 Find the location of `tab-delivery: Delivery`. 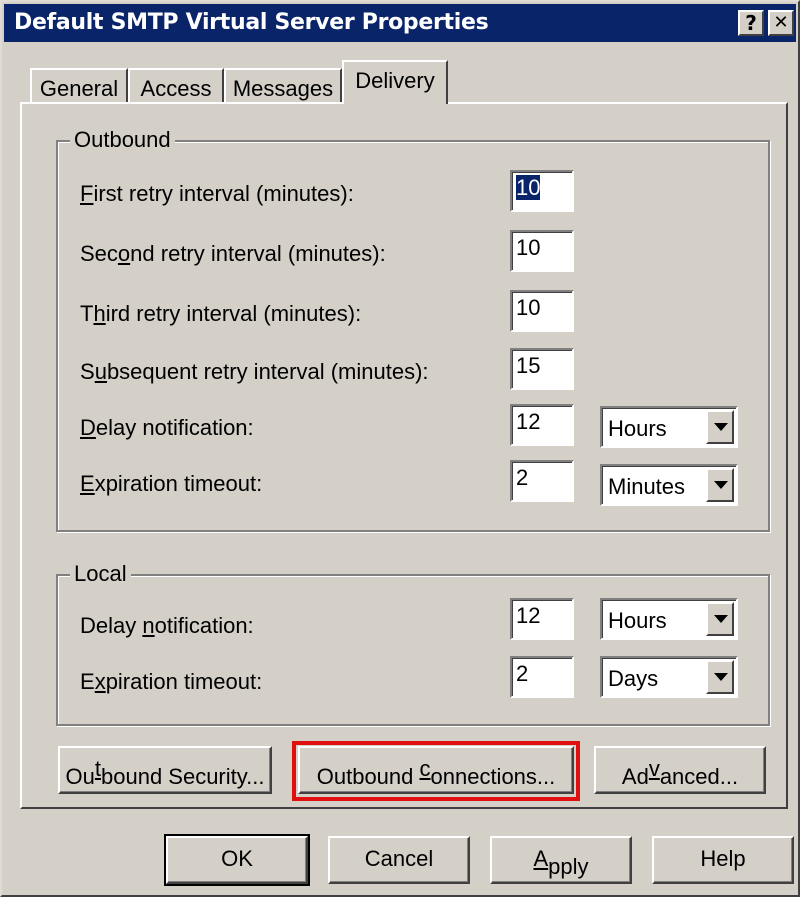

tab-delivery: Delivery is located at coordinates (395, 82).